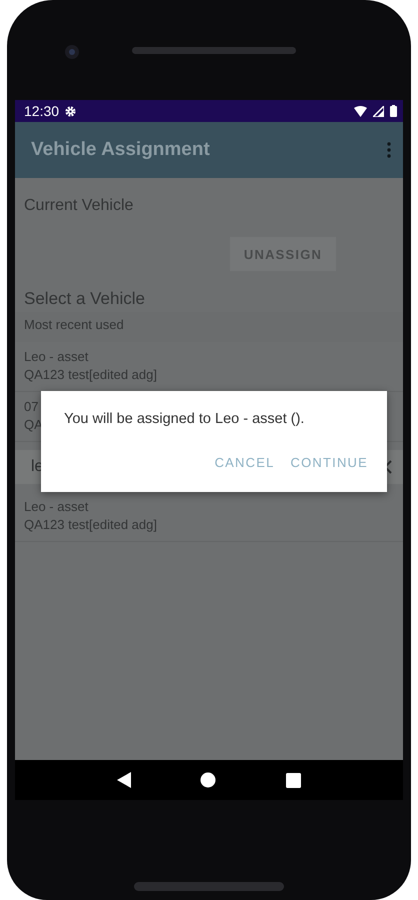 The image size is (418, 900). Describe the element at coordinates (72, 52) in the screenshot. I see `camera-icon` at that location.